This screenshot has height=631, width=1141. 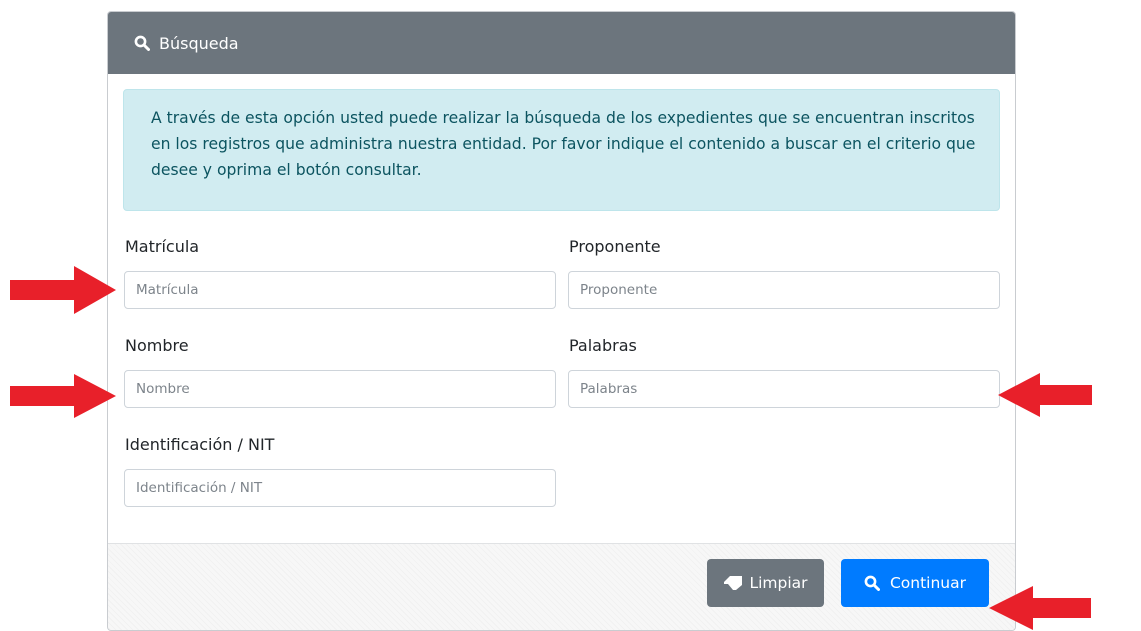 I want to click on limpiar-button: Limpiar, so click(x=765, y=583).